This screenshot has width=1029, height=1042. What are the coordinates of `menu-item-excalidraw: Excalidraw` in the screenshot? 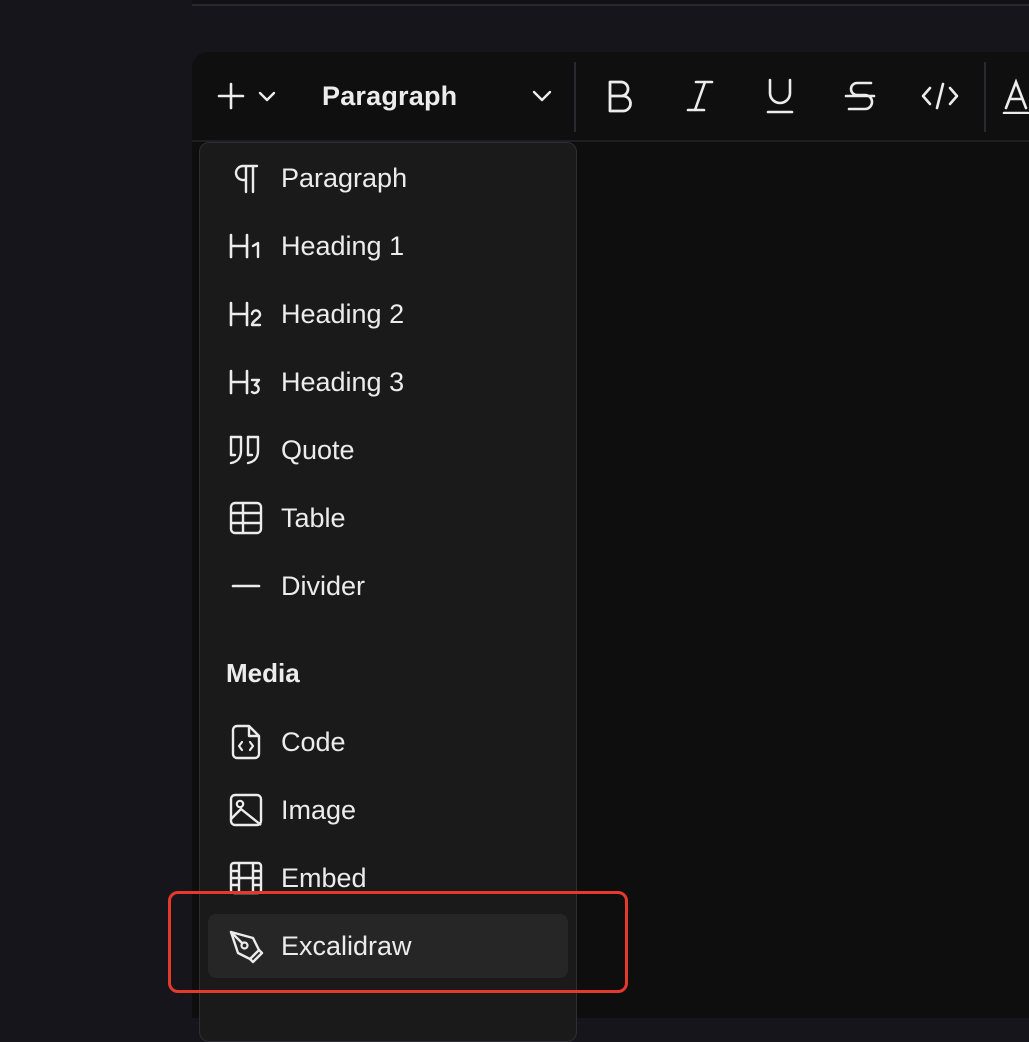 It's located at (388, 946).